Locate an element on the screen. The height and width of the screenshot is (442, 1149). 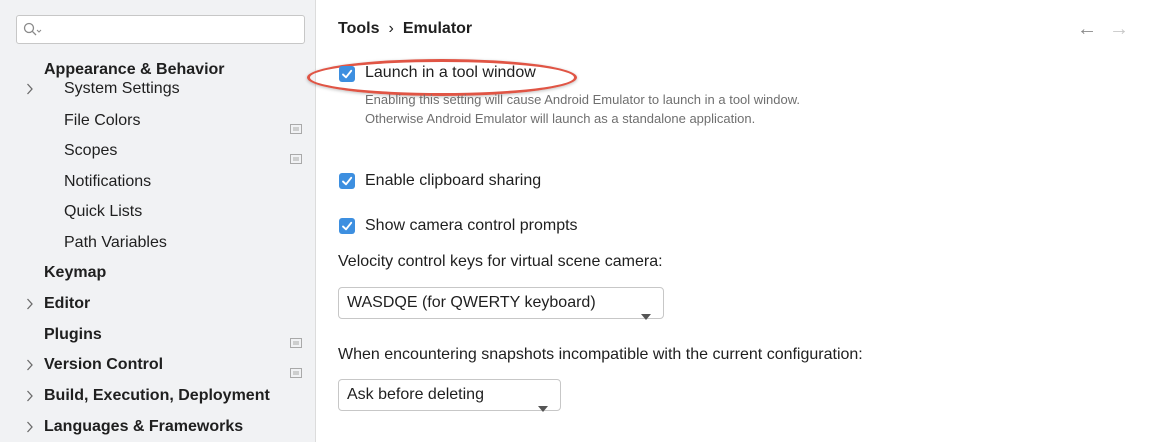
sidebar-item-label: File Colors is located at coordinates (102, 120).